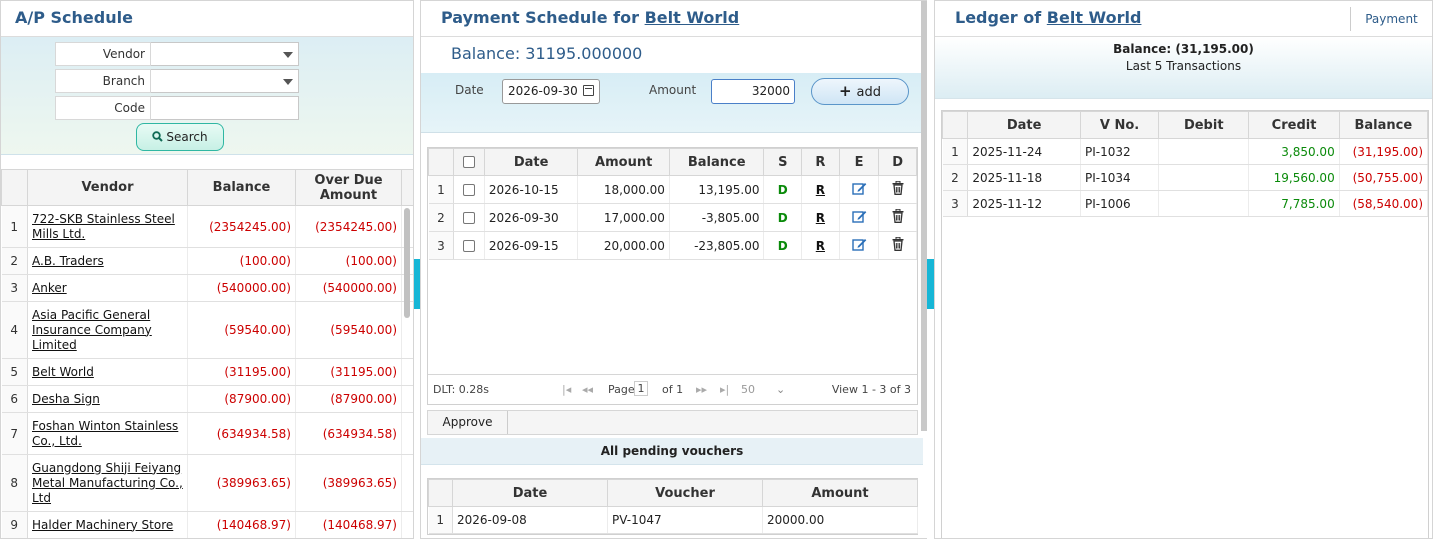  Describe the element at coordinates (207, 399) in the screenshot. I see `table-row: 6 Desha Sign (87900.00) (87900.00)` at that location.